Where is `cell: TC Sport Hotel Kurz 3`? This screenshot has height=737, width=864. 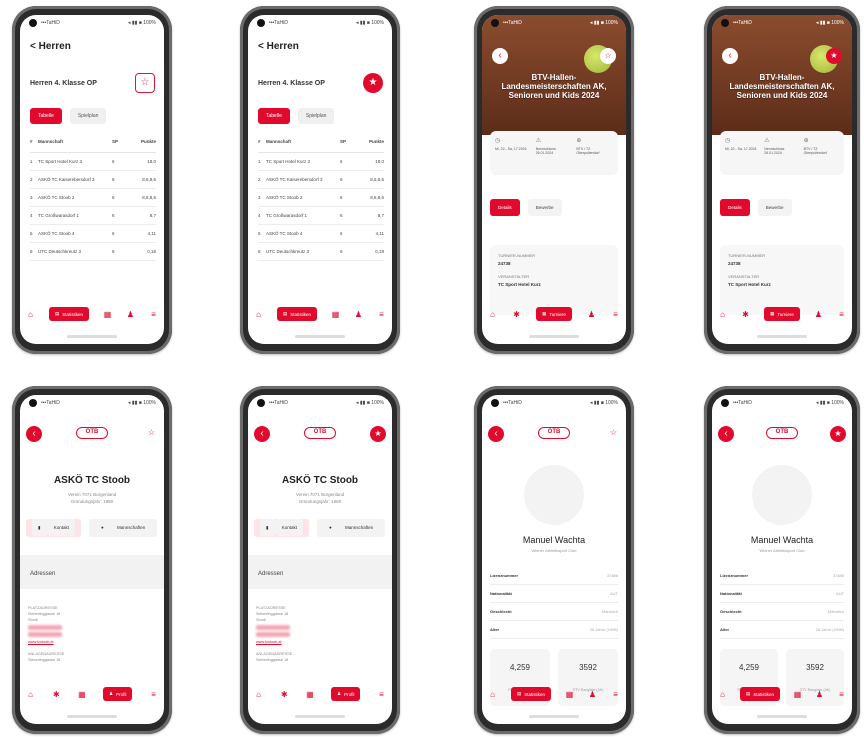 cell: TC Sport Hotel Kurz 3 is located at coordinates (60, 161).